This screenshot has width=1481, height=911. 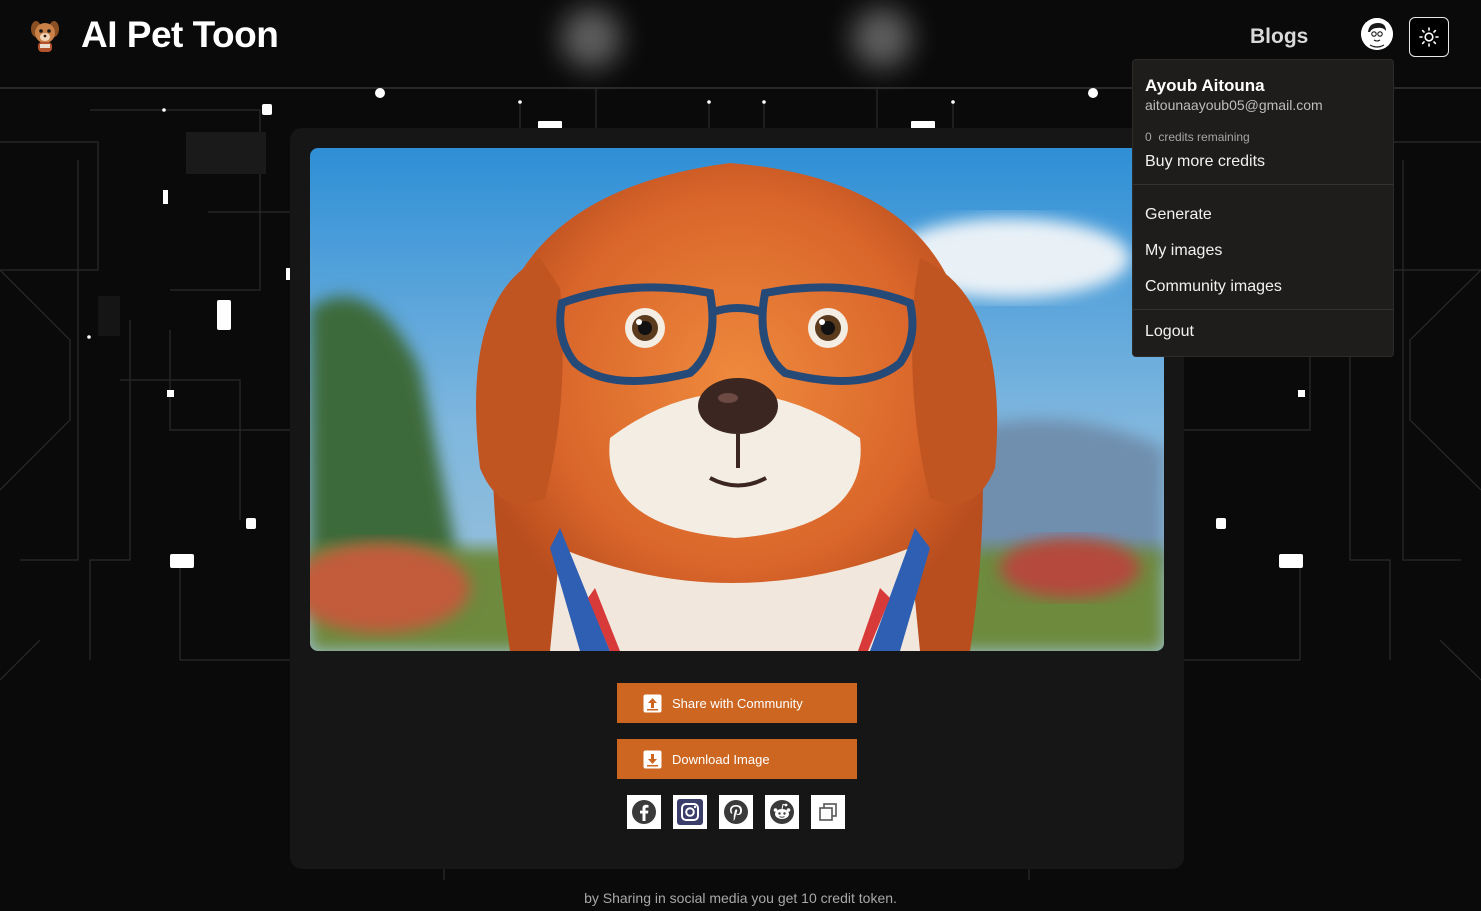 I want to click on sun-icon, so click(x=1429, y=37).